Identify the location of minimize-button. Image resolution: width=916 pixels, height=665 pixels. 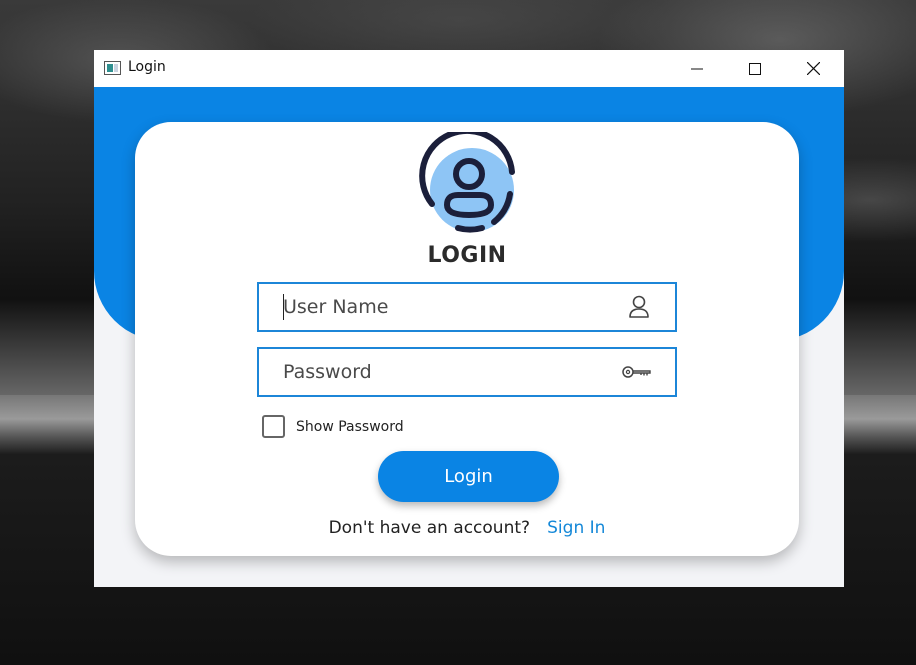
(697, 68).